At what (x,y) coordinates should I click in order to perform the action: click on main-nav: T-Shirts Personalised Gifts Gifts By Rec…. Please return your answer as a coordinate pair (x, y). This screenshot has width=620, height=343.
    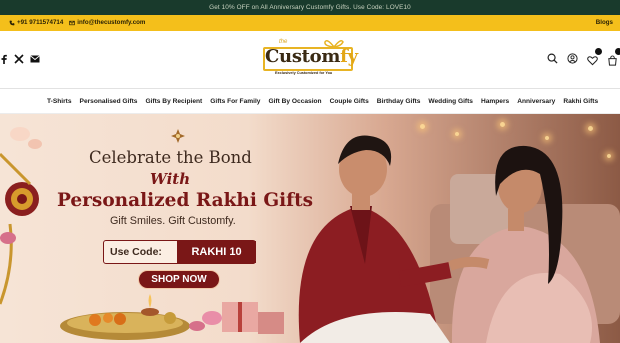
    Looking at the image, I should click on (310, 102).